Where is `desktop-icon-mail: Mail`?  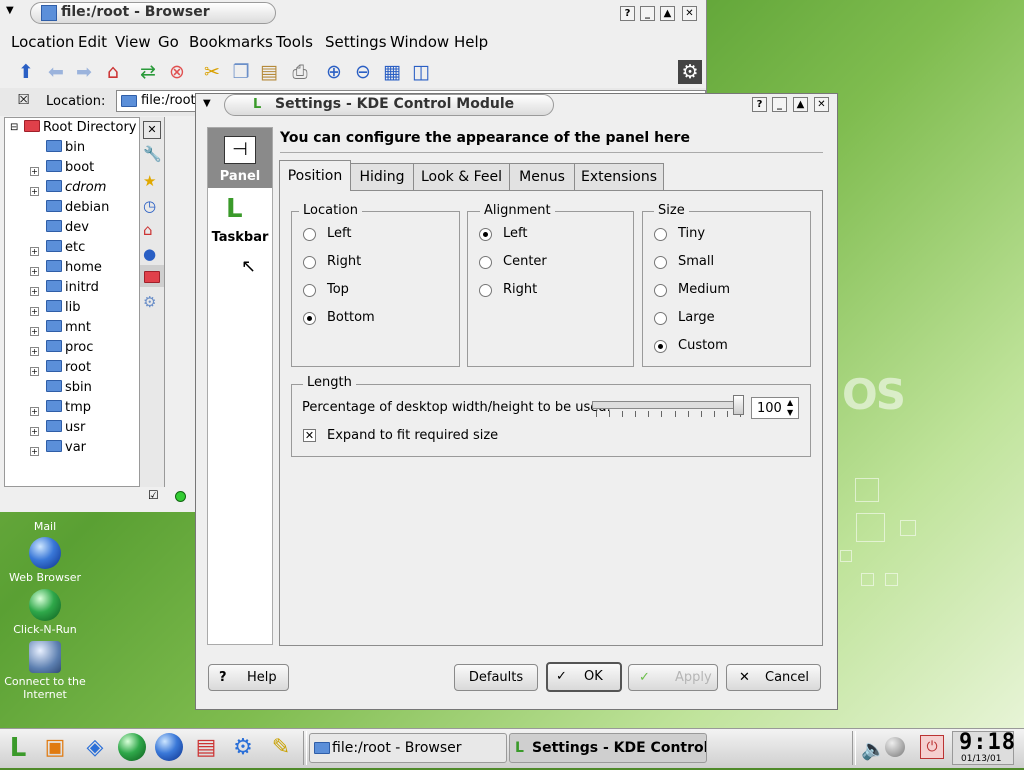 desktop-icon-mail: Mail is located at coordinates (45, 526).